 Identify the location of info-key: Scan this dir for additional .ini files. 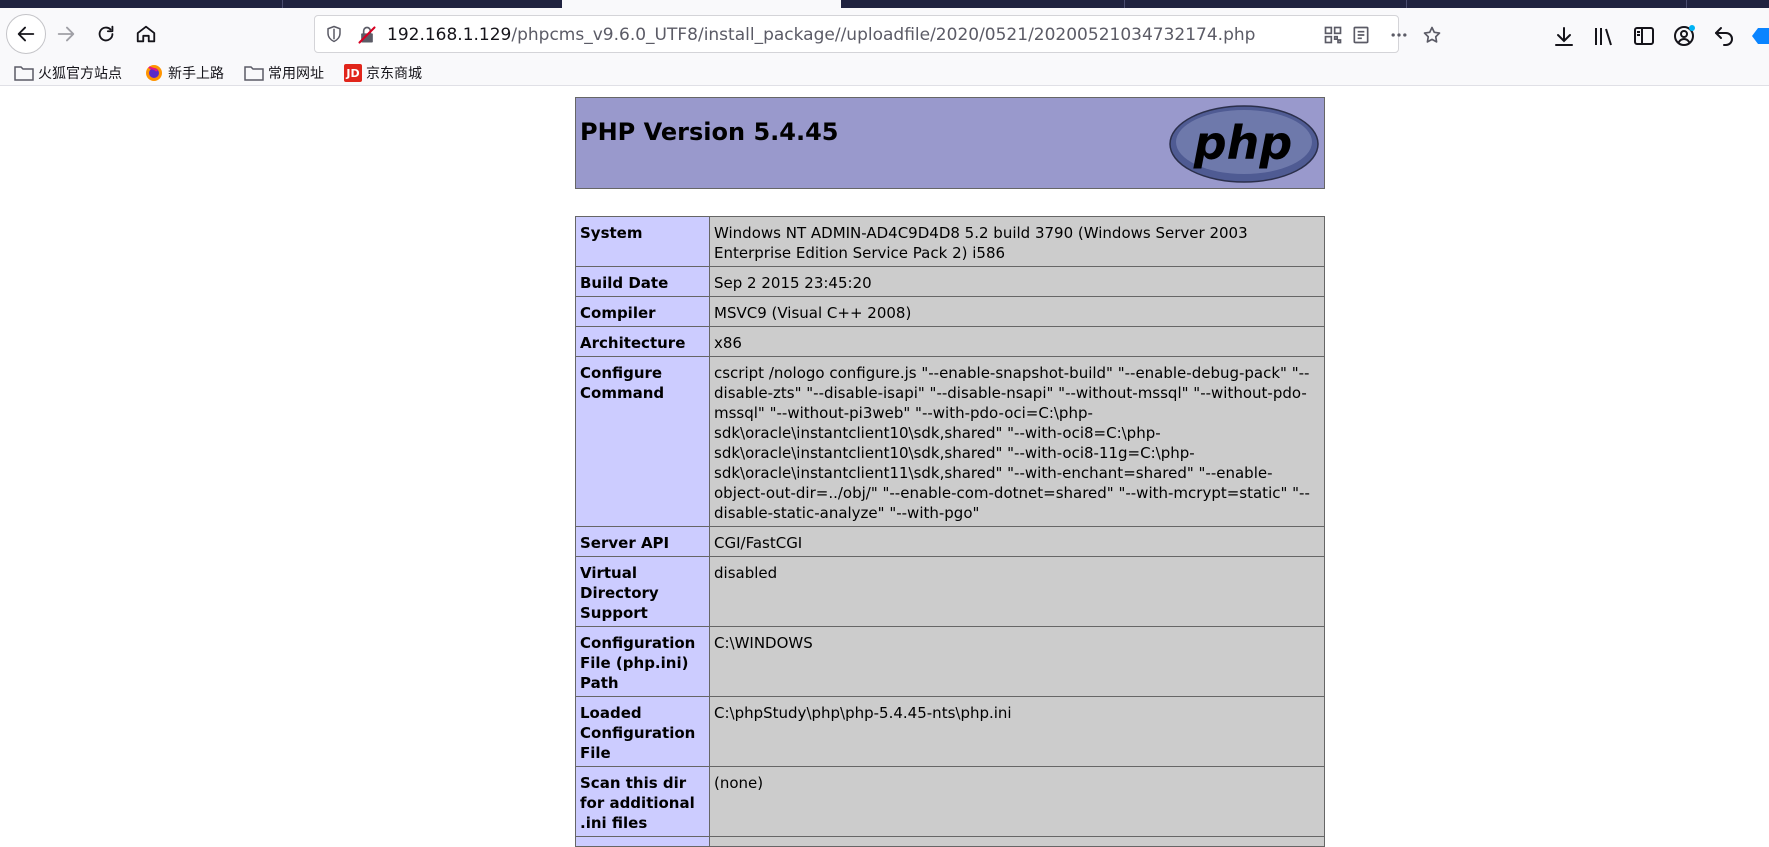
(642, 801).